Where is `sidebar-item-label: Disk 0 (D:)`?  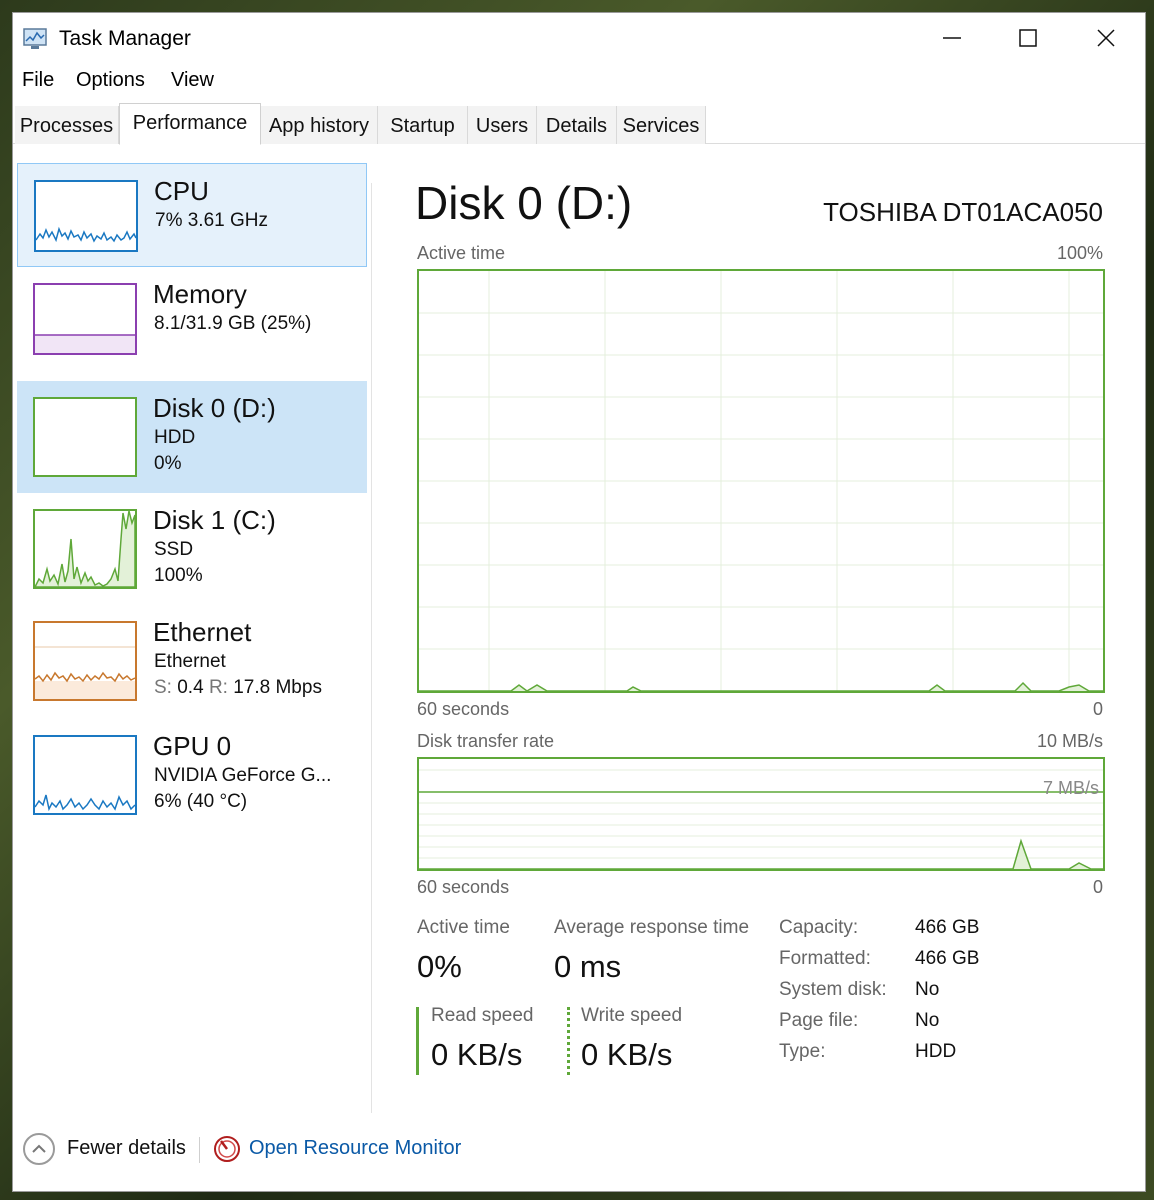 sidebar-item-label: Disk 0 (D:) is located at coordinates (214, 408).